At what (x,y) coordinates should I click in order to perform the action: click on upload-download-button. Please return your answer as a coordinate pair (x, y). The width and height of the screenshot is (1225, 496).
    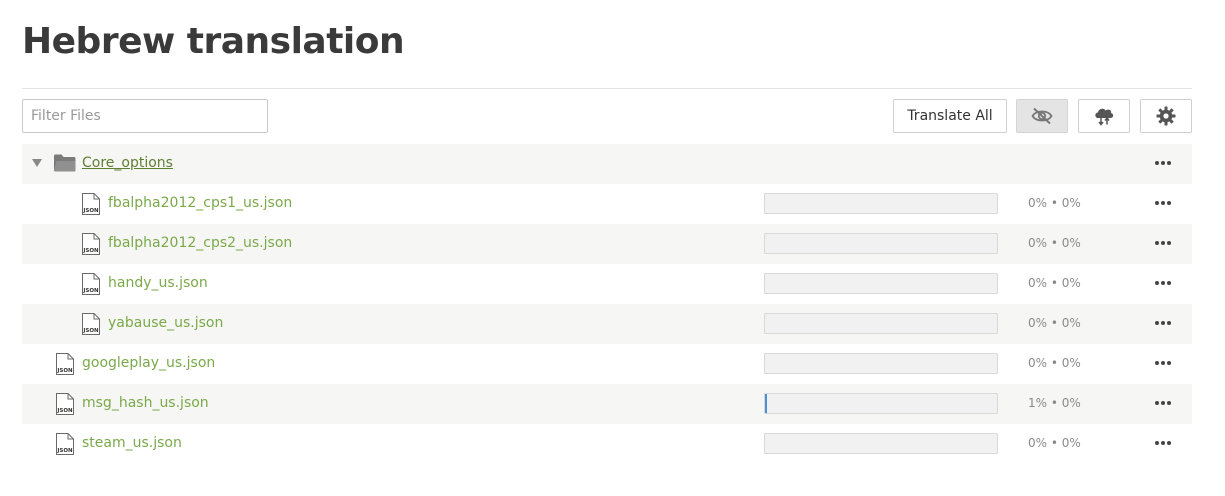
    Looking at the image, I should click on (1104, 116).